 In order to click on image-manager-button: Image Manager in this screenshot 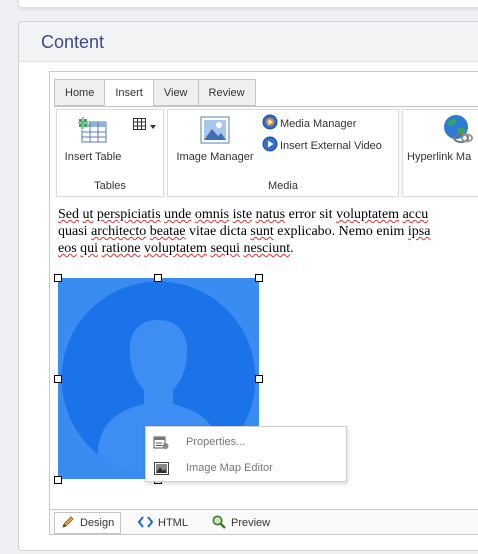, I will do `click(215, 139)`.